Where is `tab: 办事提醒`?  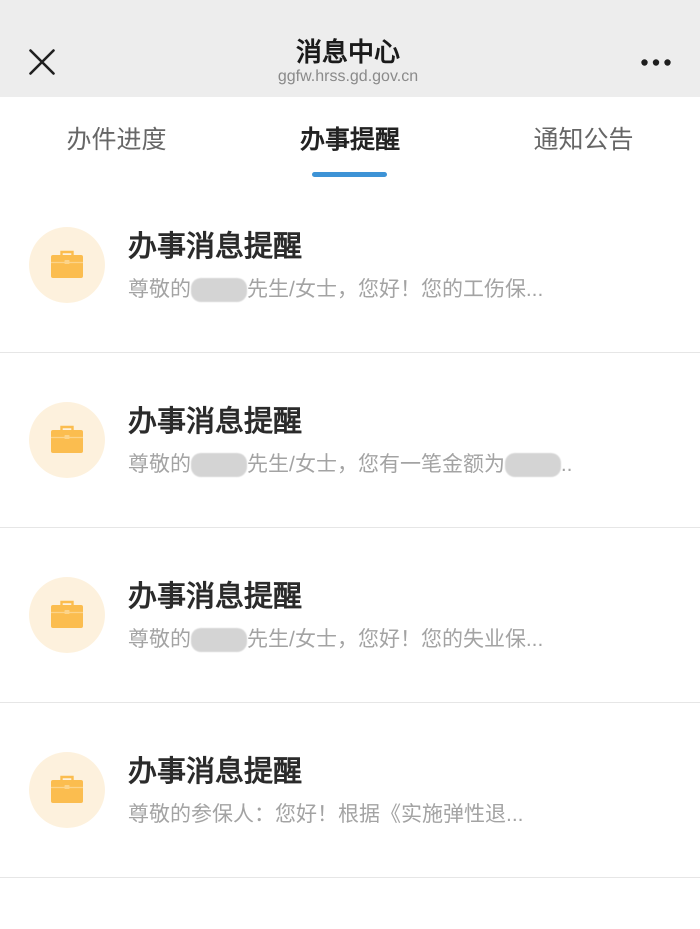
tab: 办事提醒 is located at coordinates (350, 137).